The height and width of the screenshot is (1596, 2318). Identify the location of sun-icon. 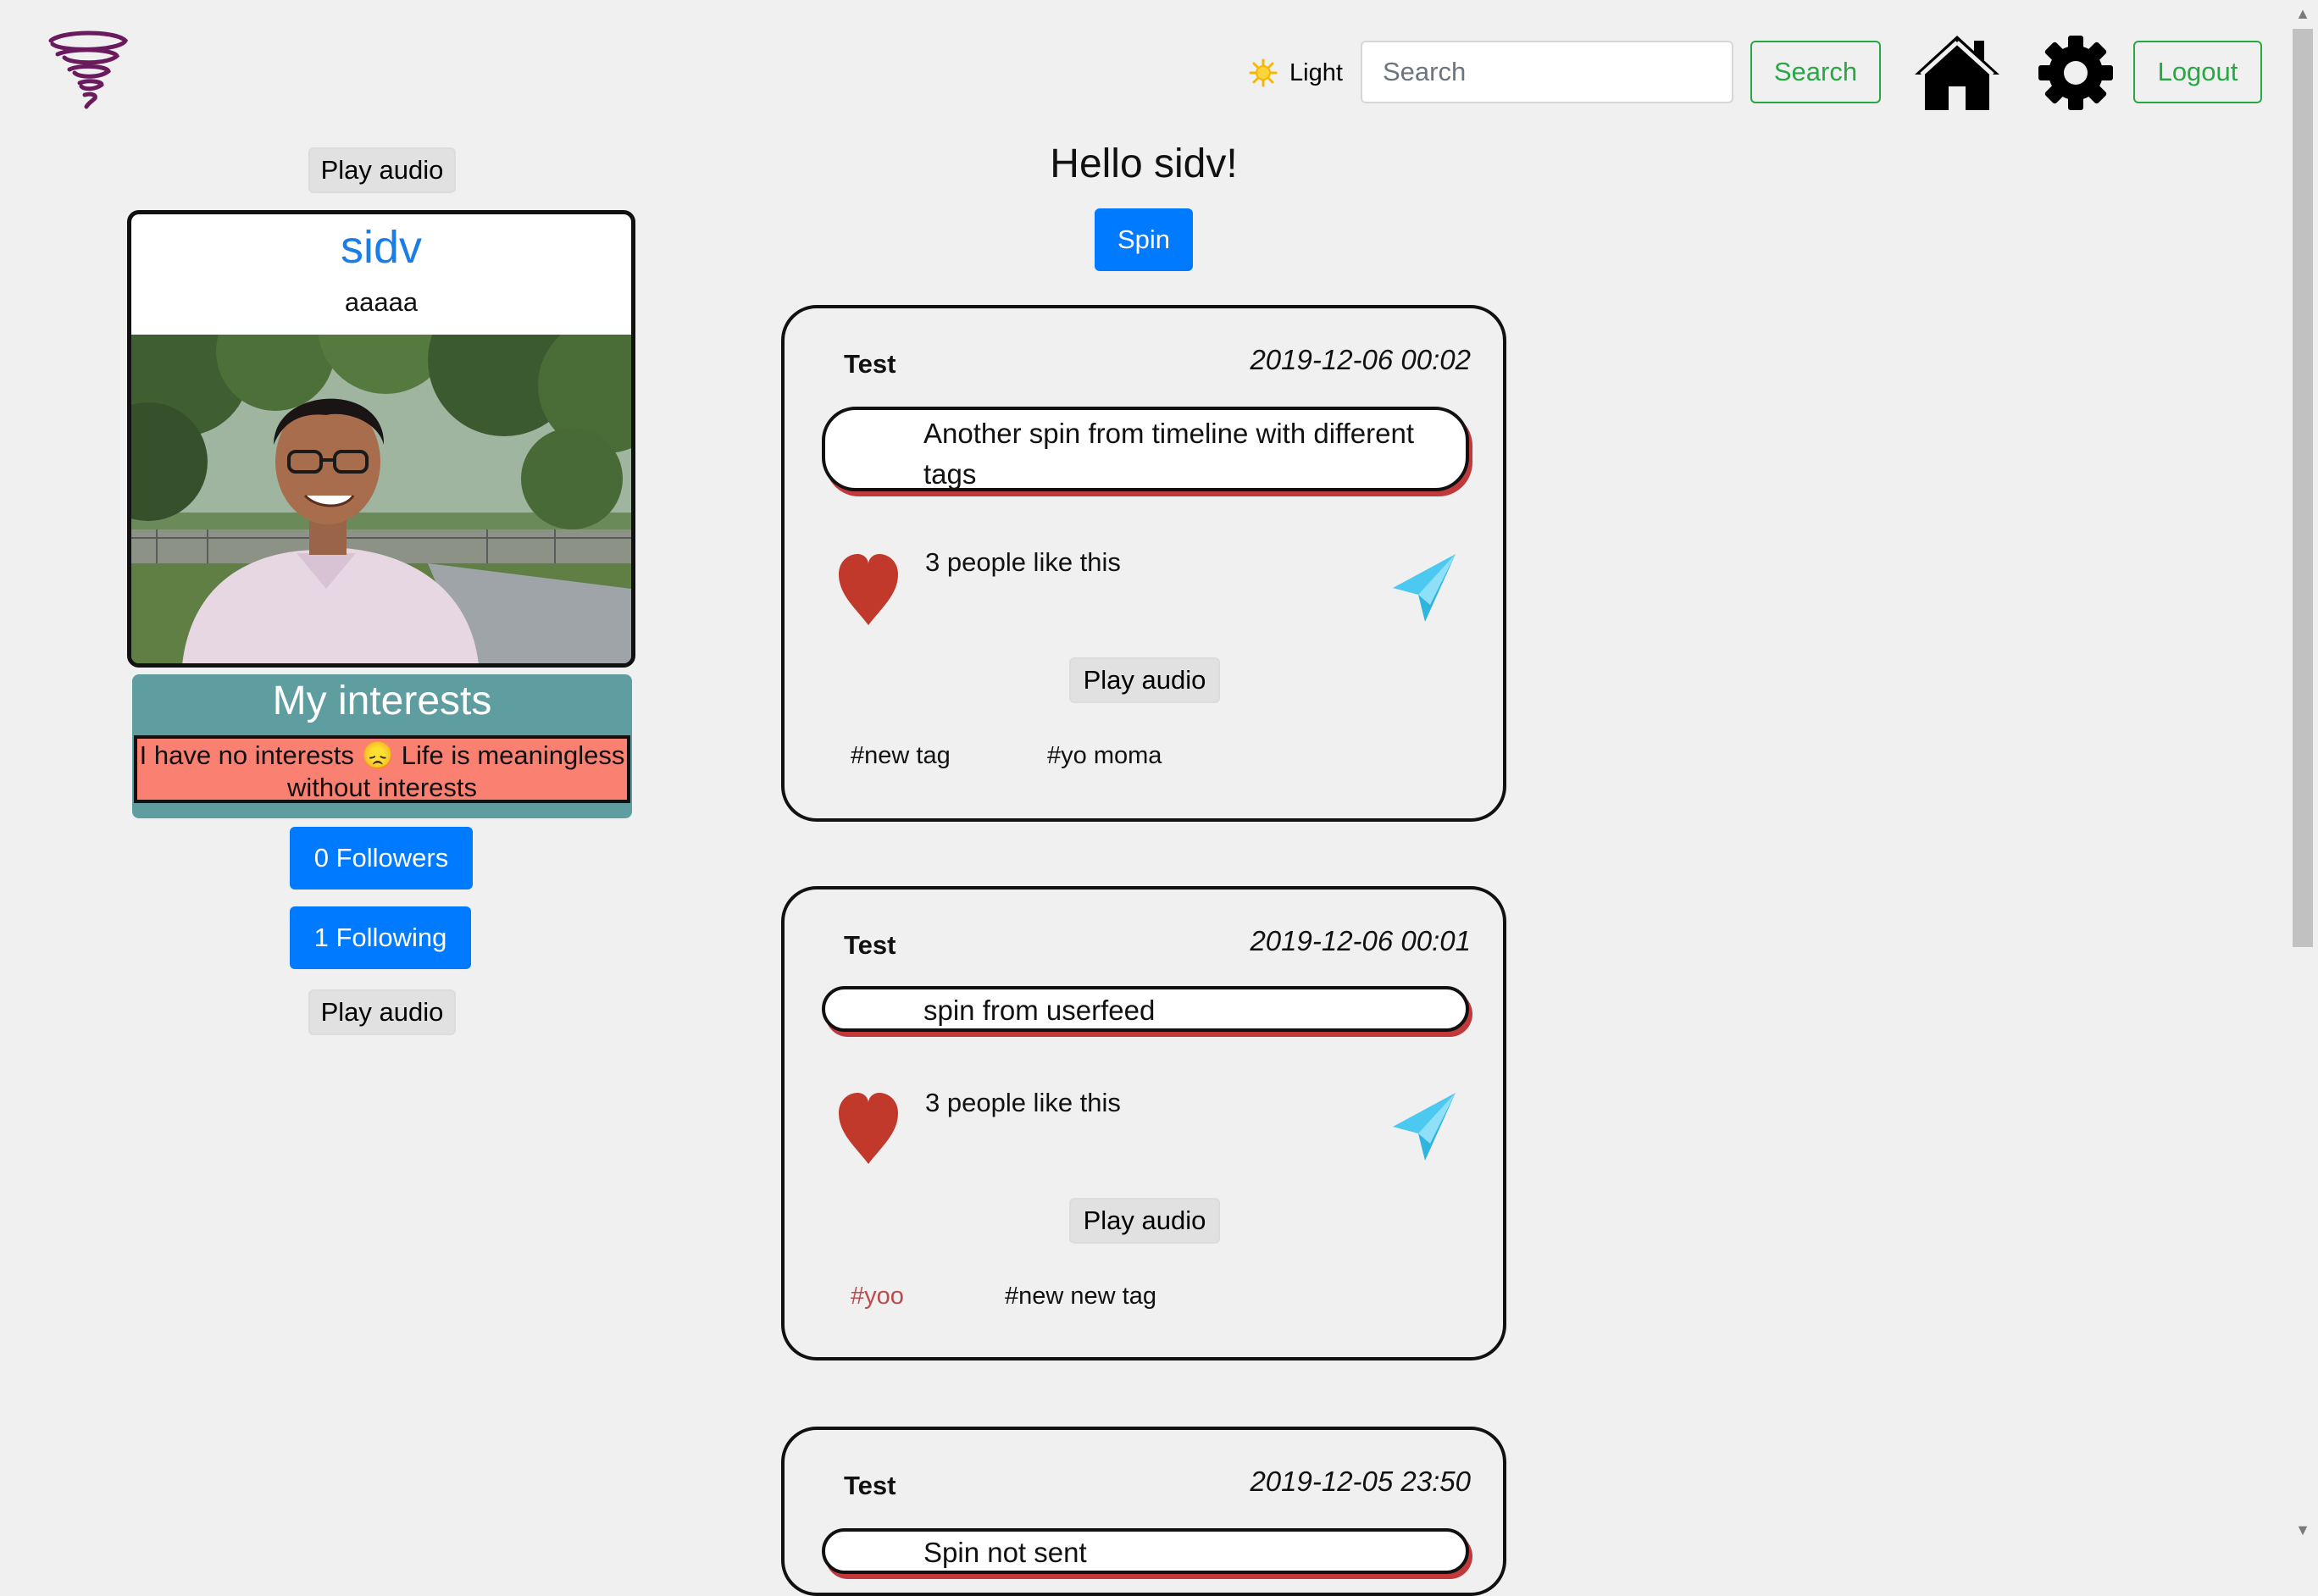
(1263, 72).